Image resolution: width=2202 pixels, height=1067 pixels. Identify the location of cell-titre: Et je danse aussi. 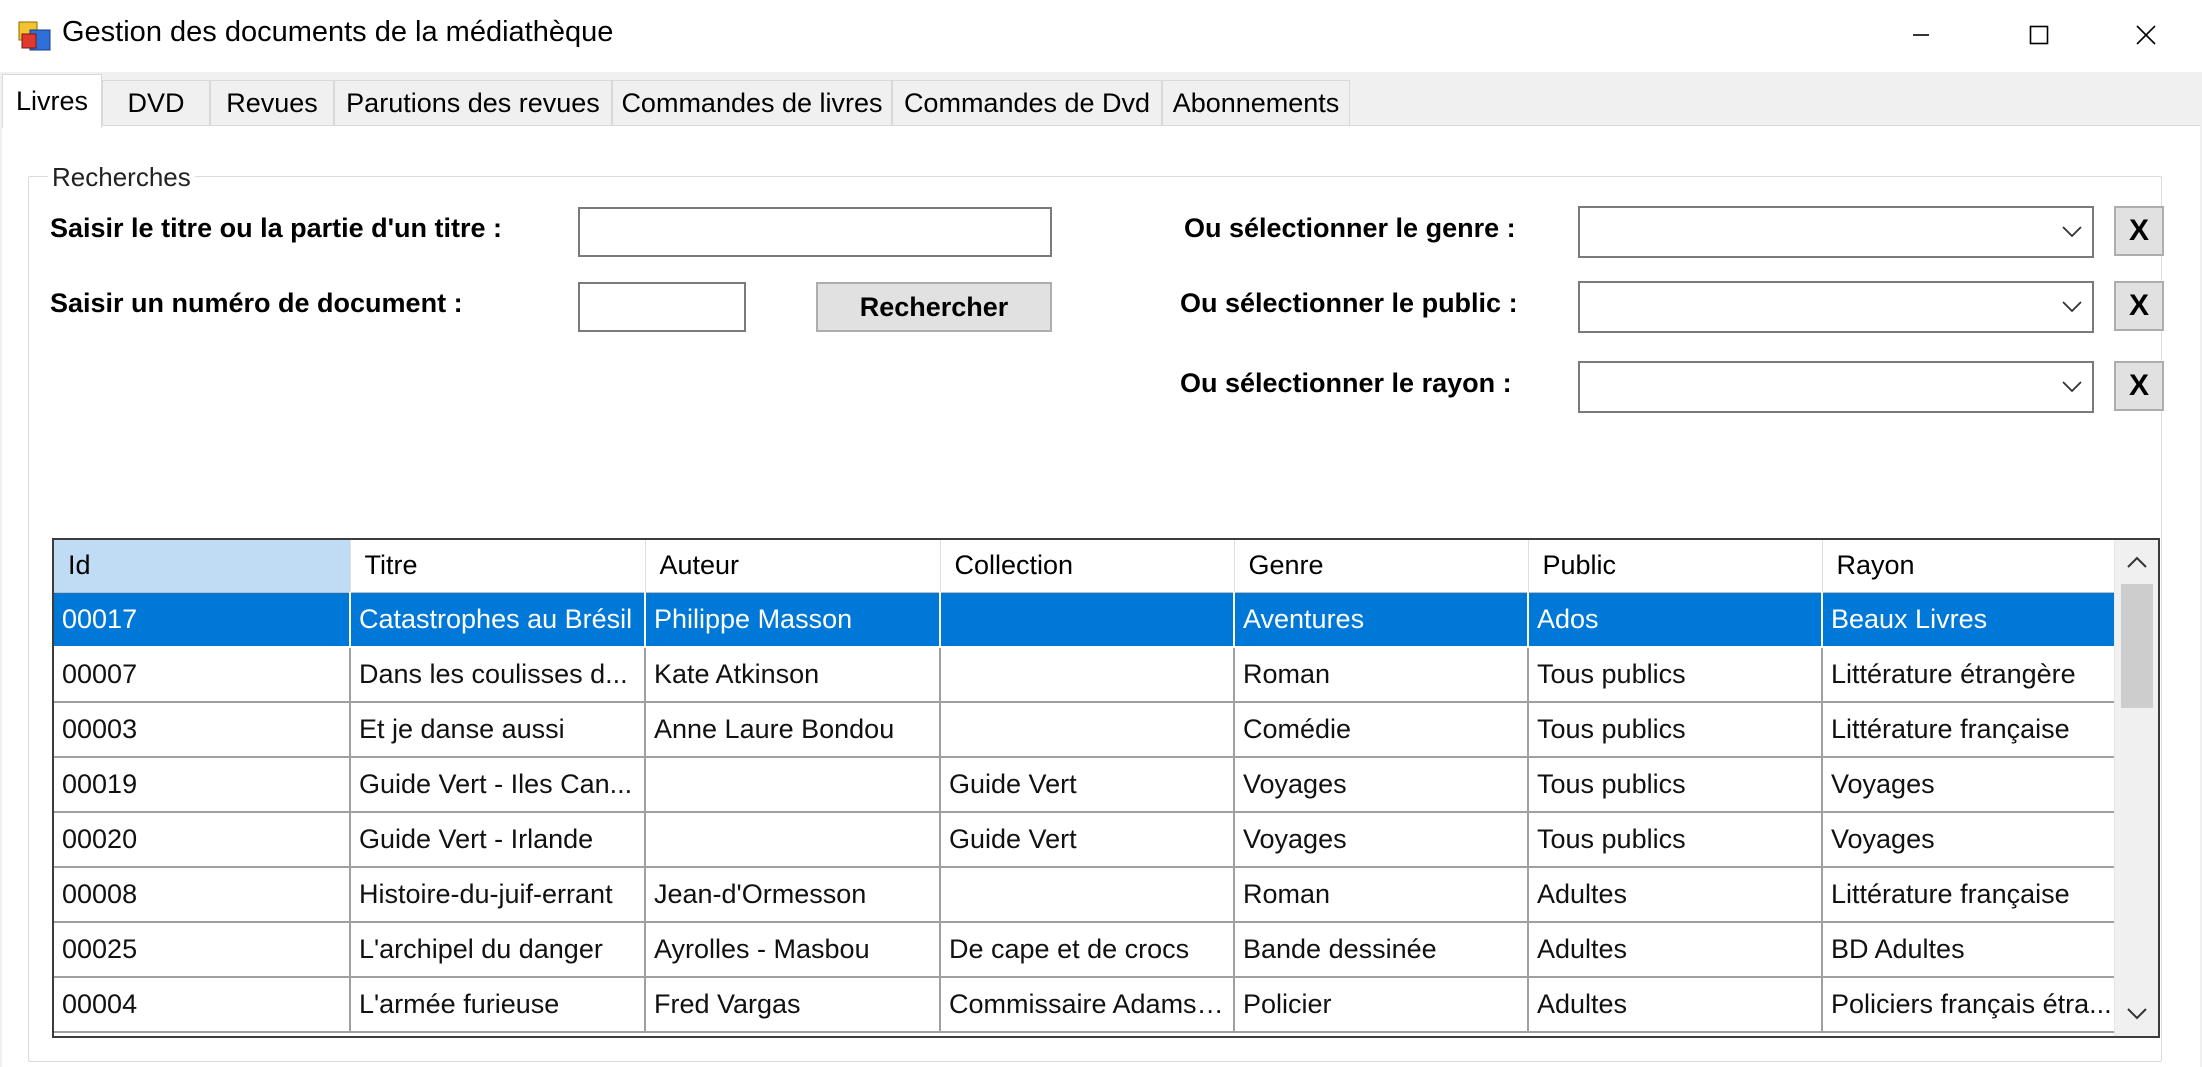
(498, 730).